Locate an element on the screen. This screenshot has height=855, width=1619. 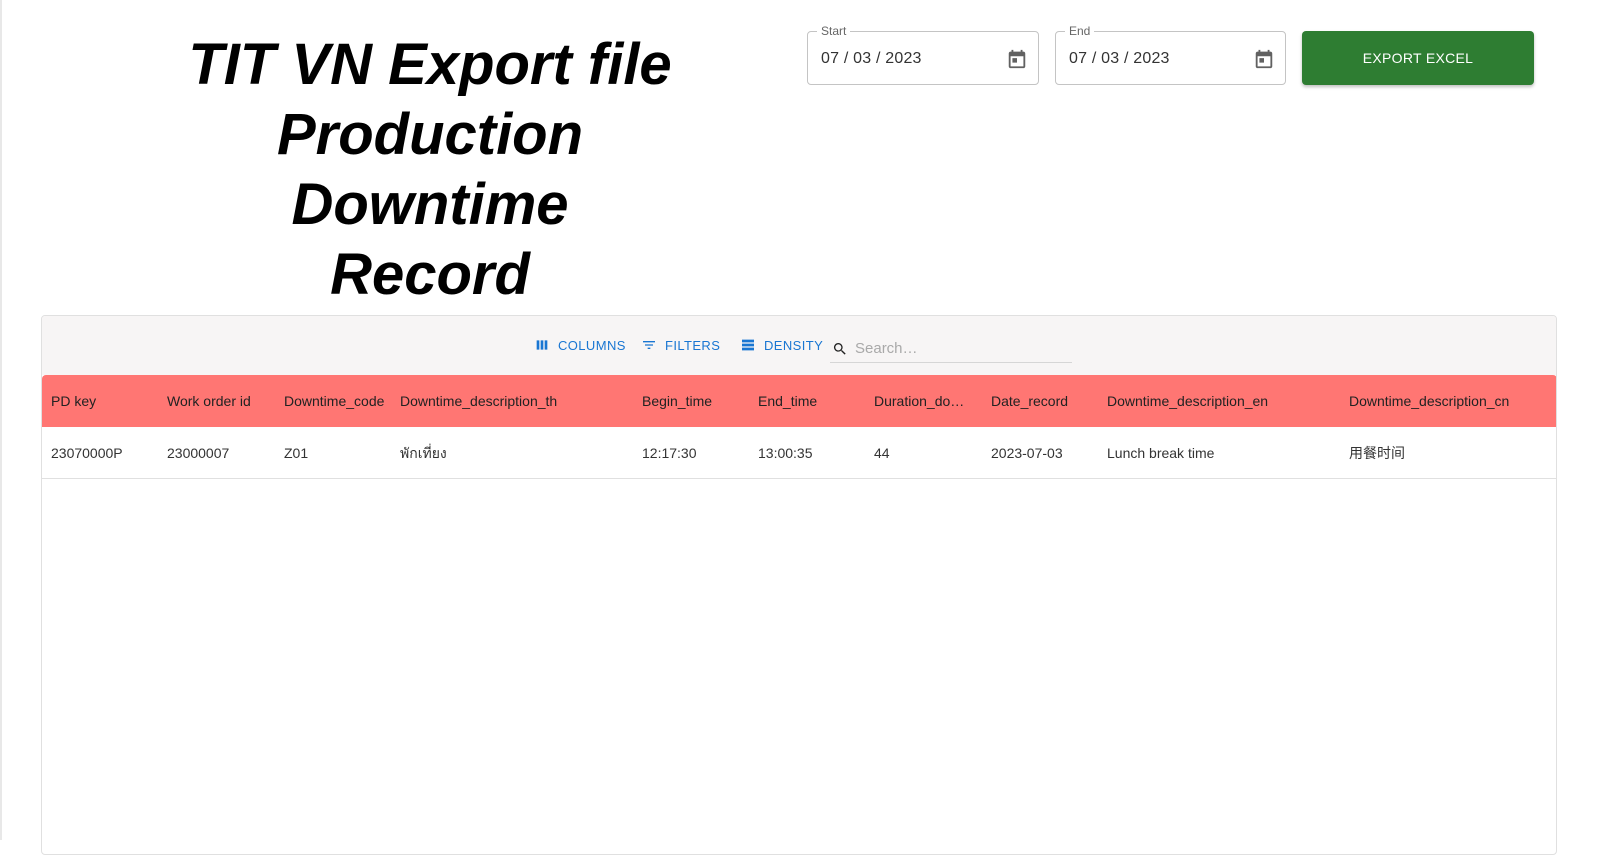
start-date-field: Start 07 / 03 / 2023 is located at coordinates (923, 54).